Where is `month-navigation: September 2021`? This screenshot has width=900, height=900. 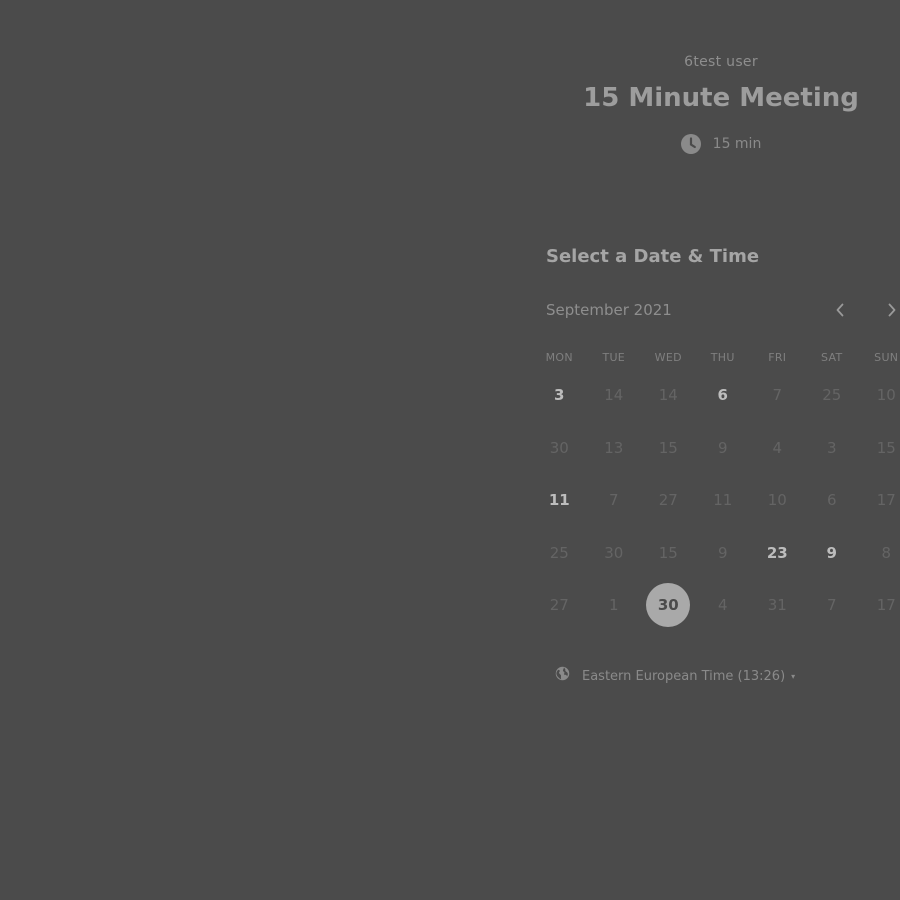 month-navigation: September 2021 is located at coordinates (723, 310).